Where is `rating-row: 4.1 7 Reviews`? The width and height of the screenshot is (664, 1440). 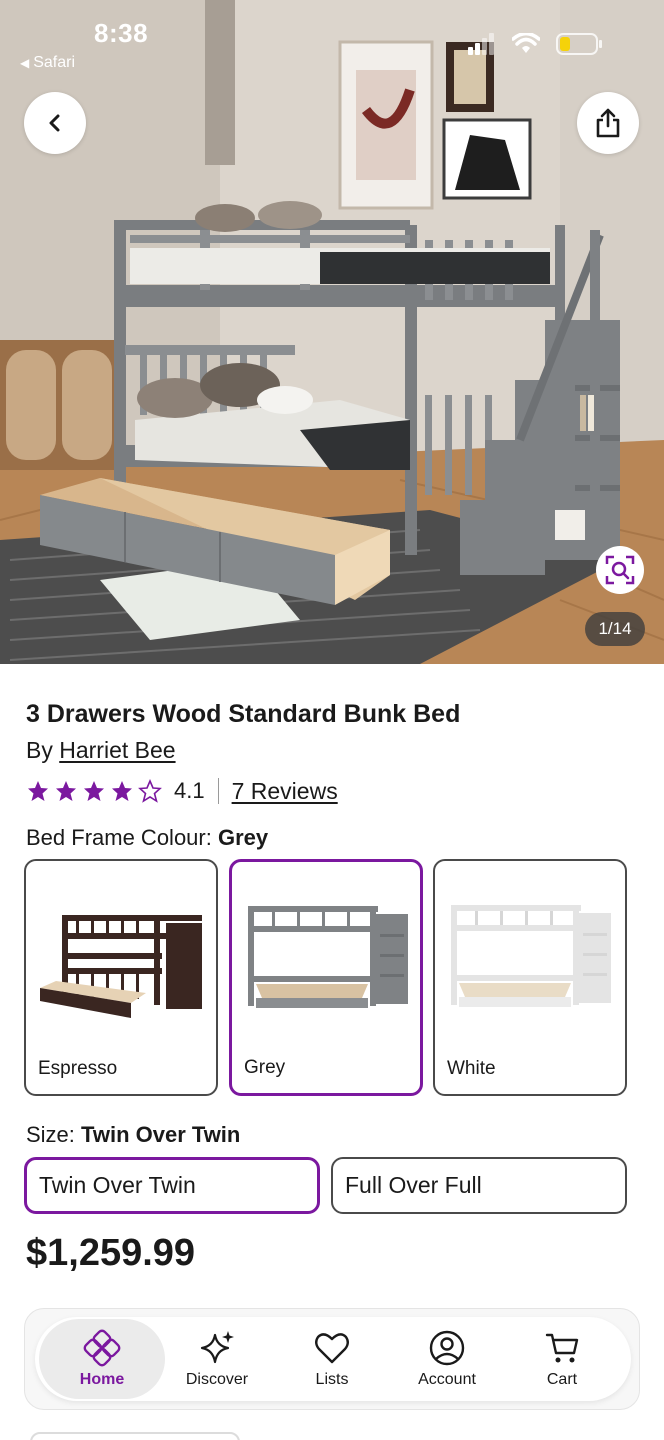 rating-row: 4.1 7 Reviews is located at coordinates (182, 791).